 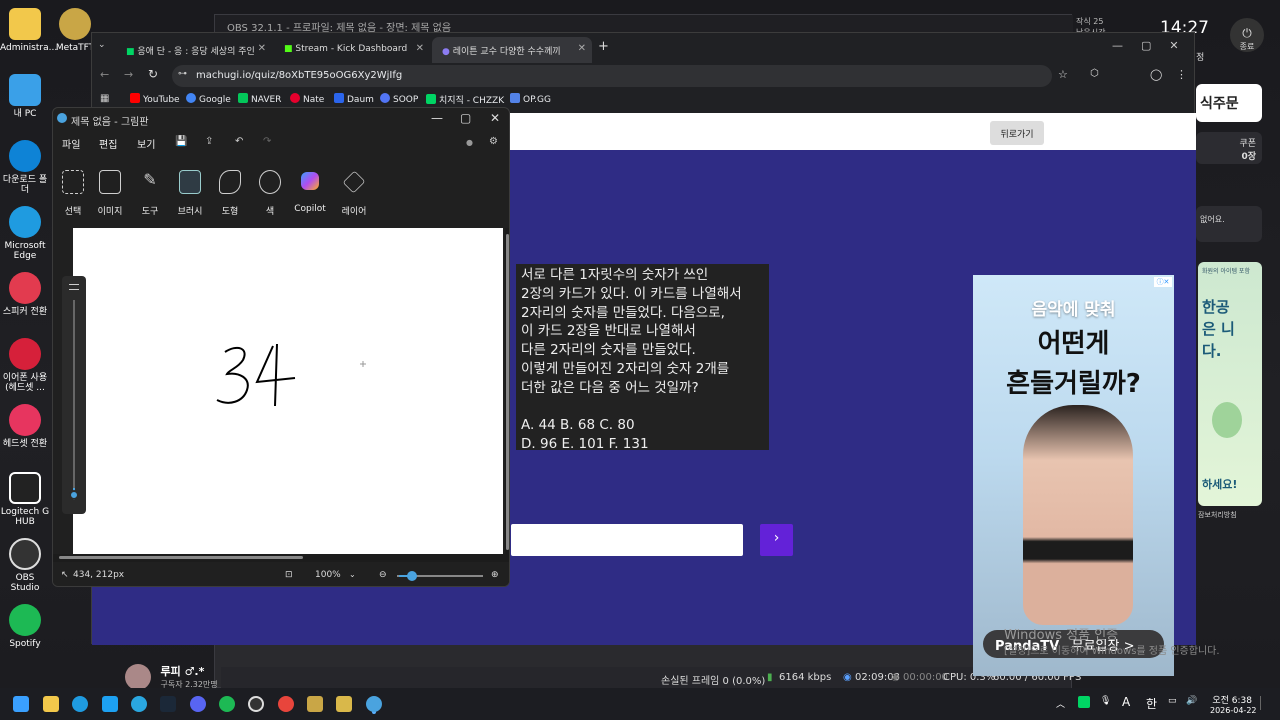 What do you see at coordinates (239, 141) in the screenshot?
I see `undo-icon: ↶` at bounding box center [239, 141].